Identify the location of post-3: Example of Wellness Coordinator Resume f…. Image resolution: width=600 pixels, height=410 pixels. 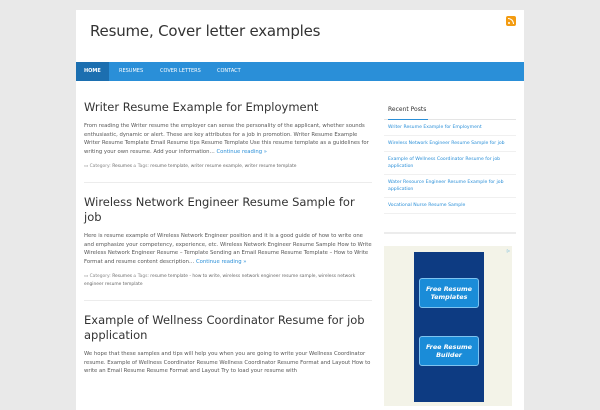
(229, 344).